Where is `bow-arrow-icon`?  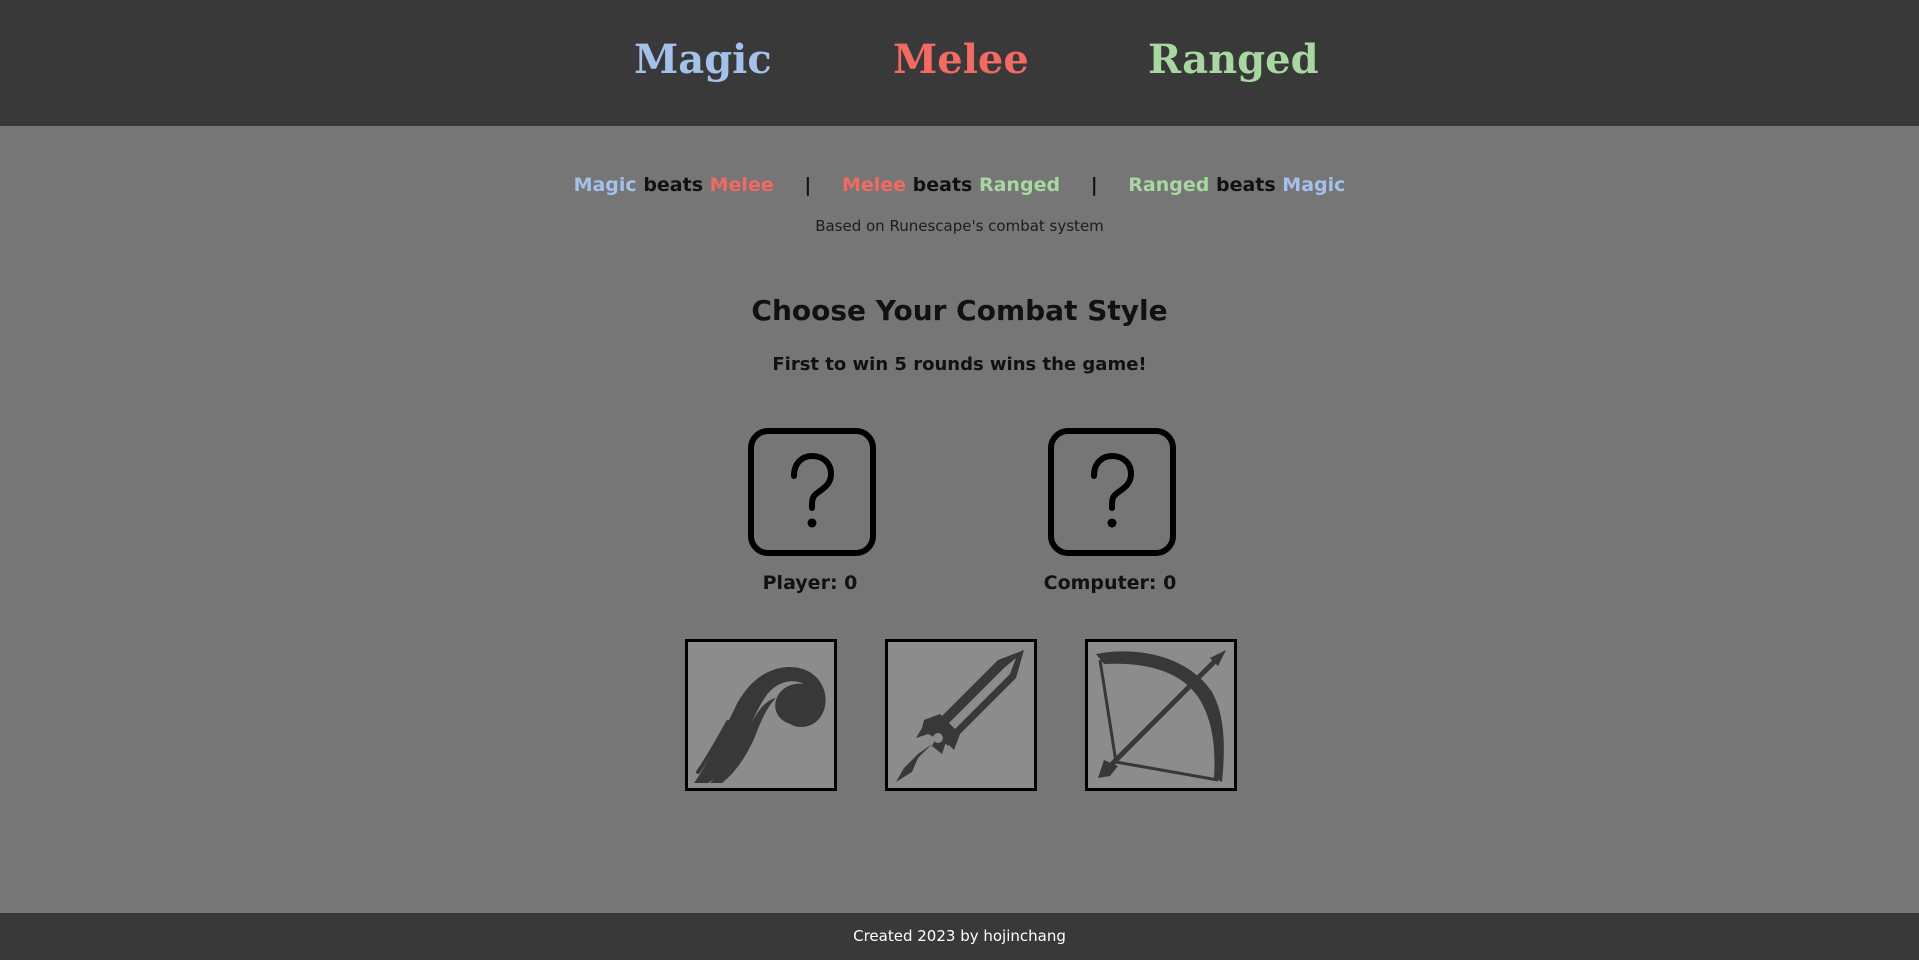
bow-arrow-icon is located at coordinates (1161, 716).